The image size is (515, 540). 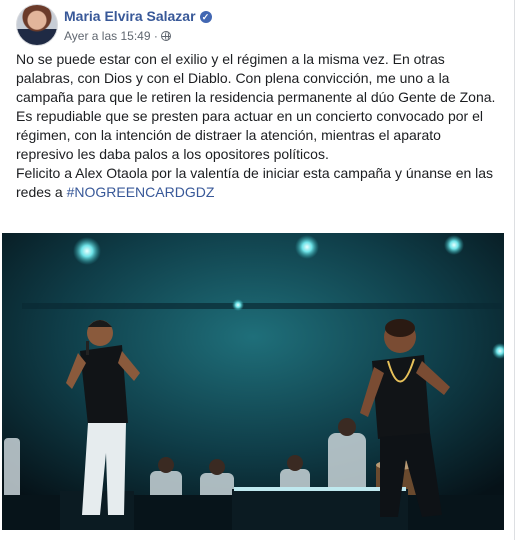 I want to click on verified-badge-icon: ✓, so click(x=205, y=17).